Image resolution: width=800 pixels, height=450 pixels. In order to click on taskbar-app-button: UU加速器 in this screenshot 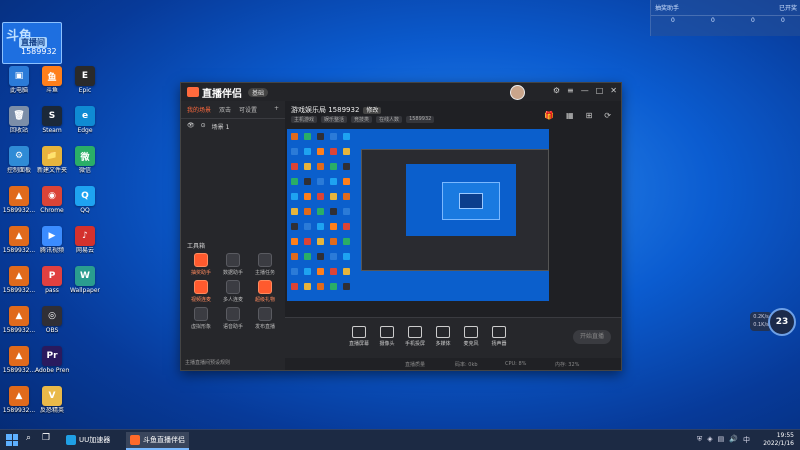, I will do `click(88, 440)`.